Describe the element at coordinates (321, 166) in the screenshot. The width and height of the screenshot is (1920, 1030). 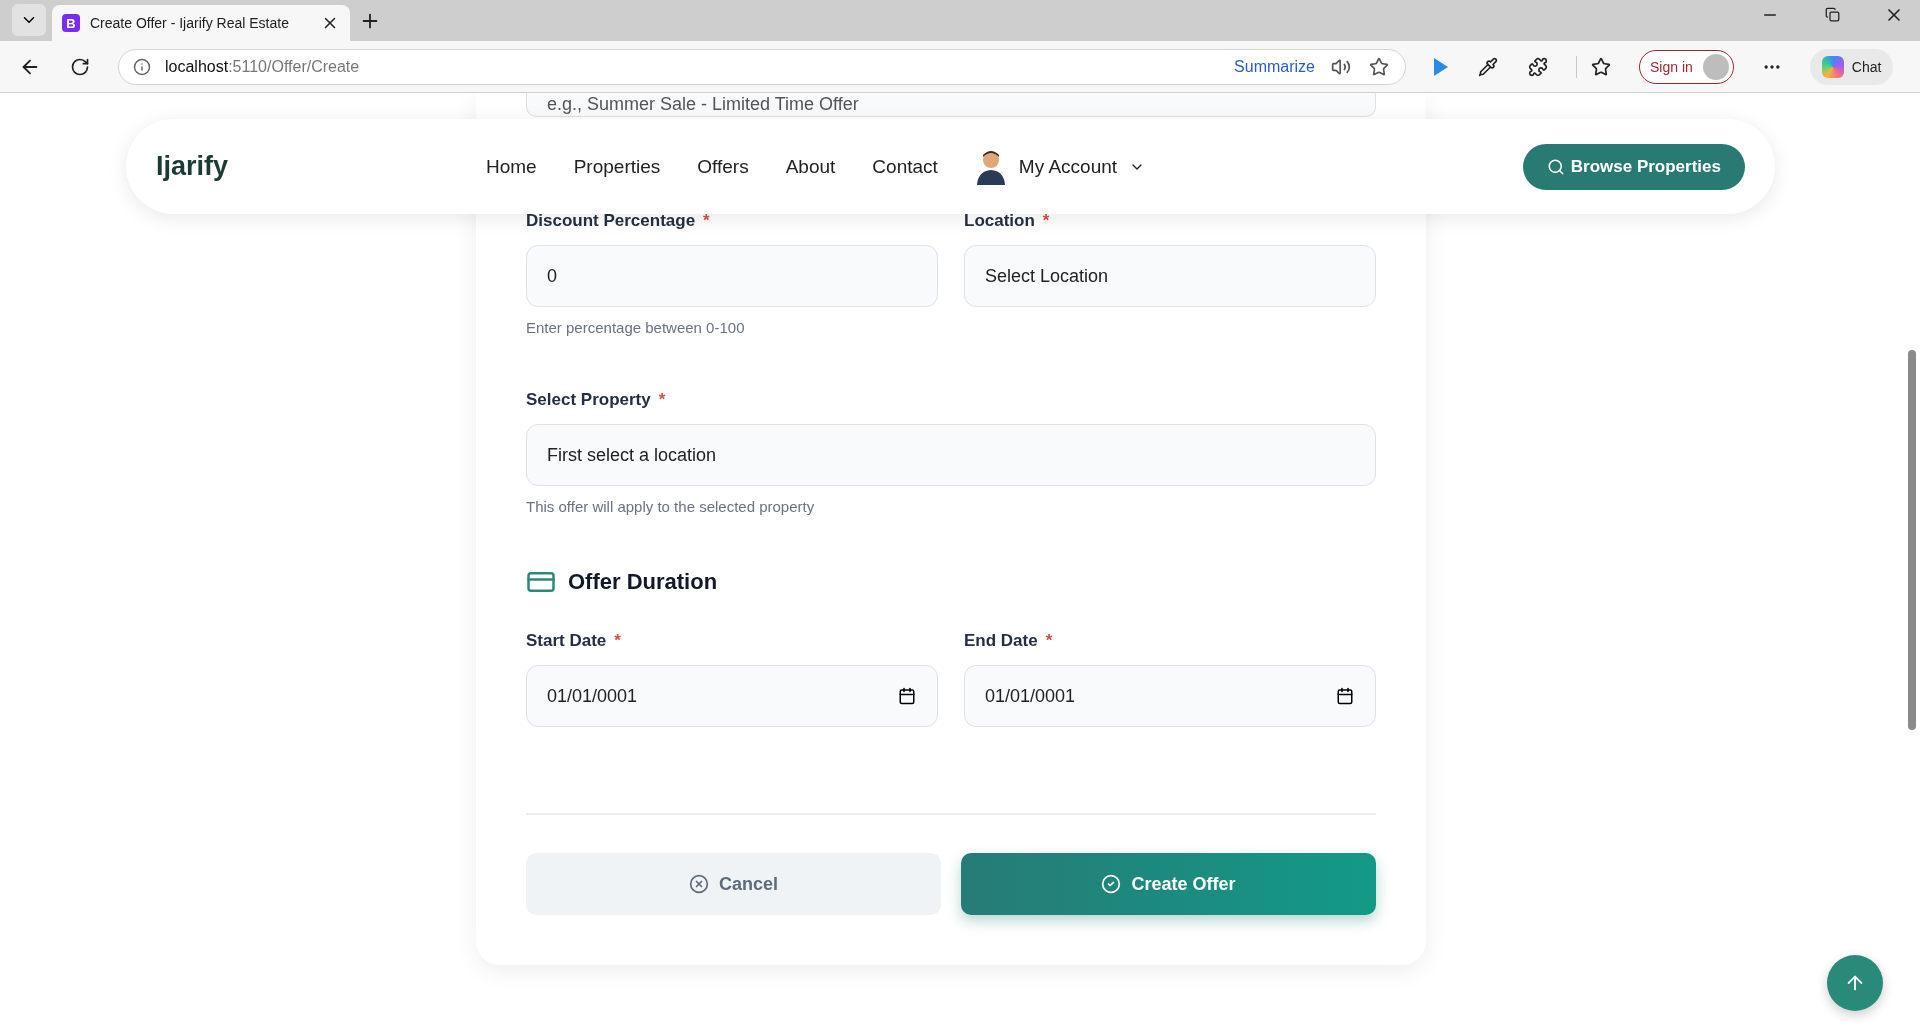
I see `logo: Ijarify` at that location.